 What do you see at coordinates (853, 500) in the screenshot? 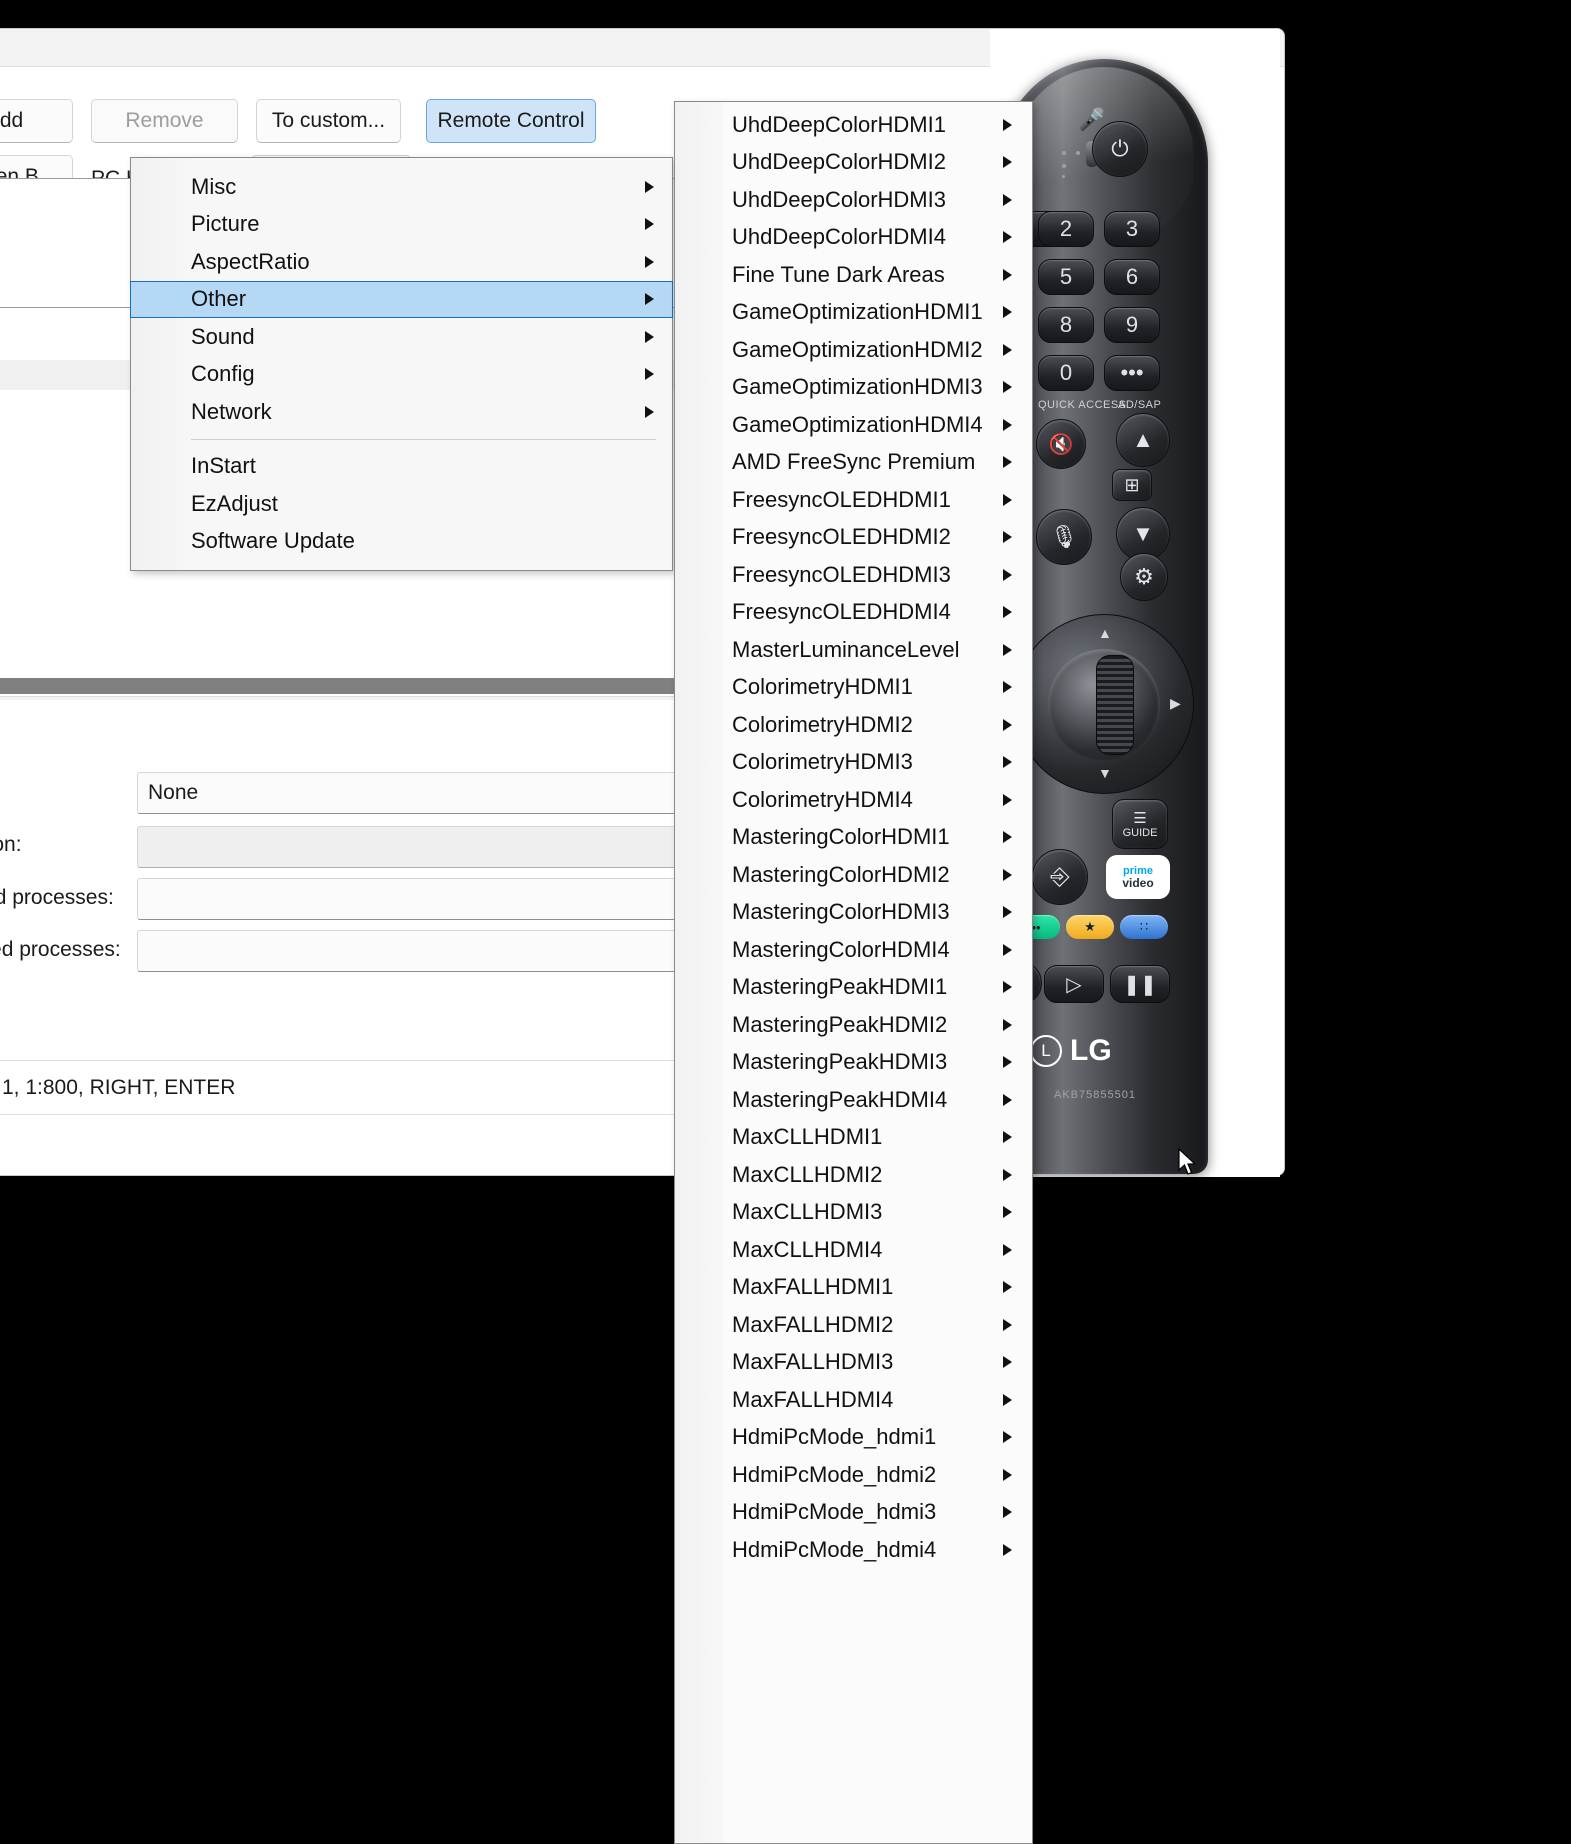
I see `submenu-item: FreesyncOLEDHDMI1` at bounding box center [853, 500].